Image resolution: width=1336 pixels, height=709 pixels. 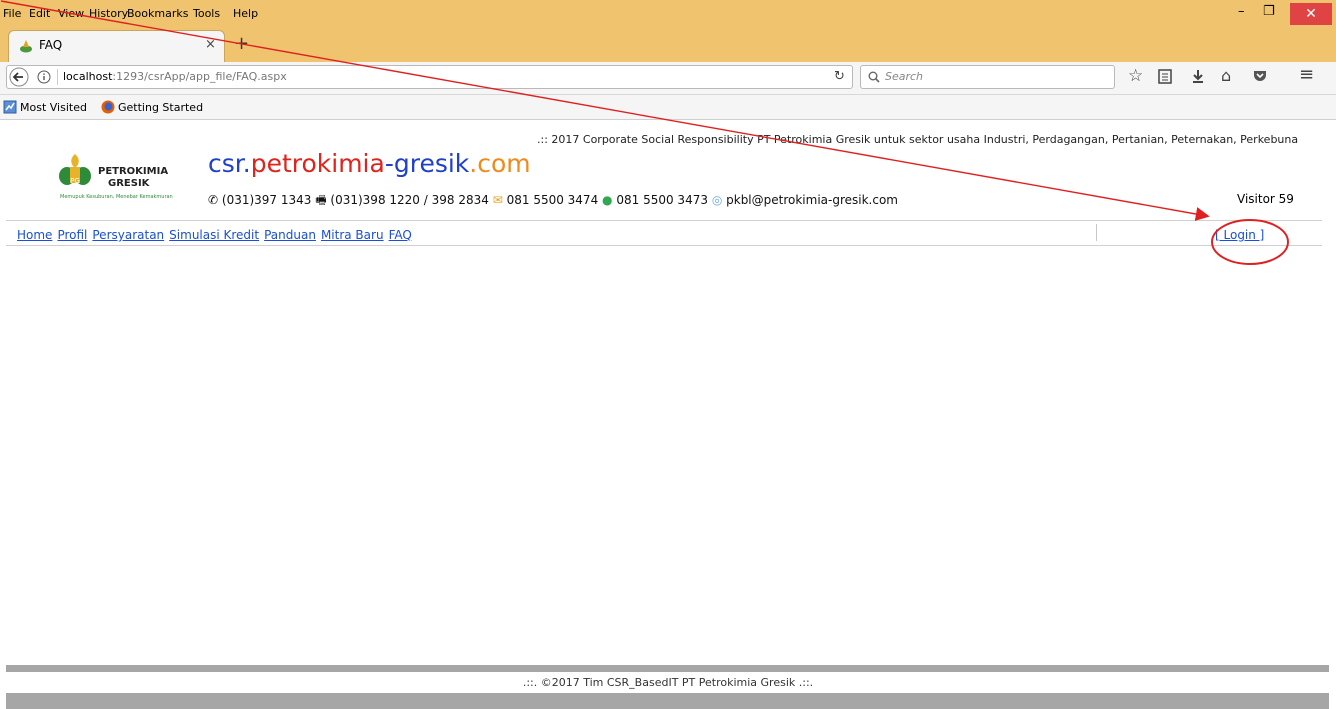 I want to click on brand-petrokimia: petrokimia, so click(x=317, y=163).